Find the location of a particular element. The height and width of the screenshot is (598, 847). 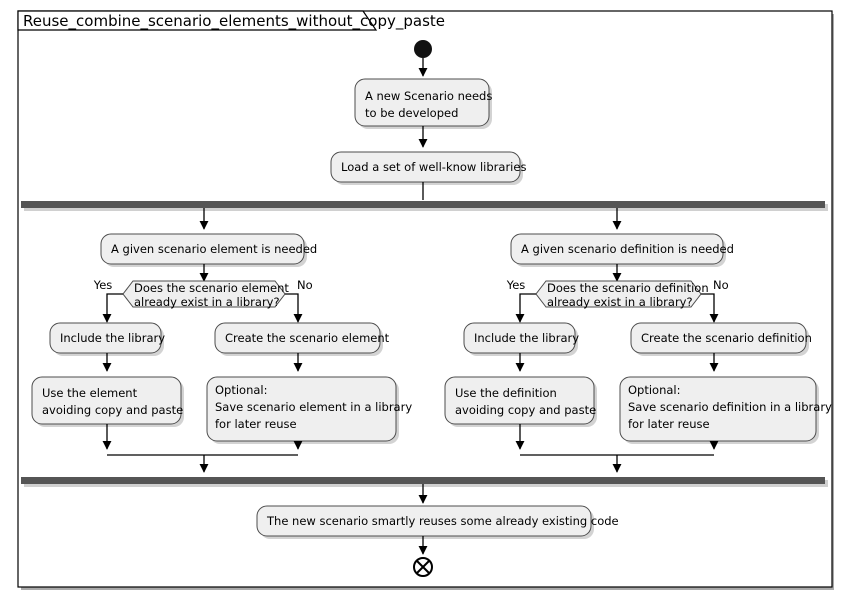

activity-include-library-left-label: Include the library is located at coordinates (112, 338).